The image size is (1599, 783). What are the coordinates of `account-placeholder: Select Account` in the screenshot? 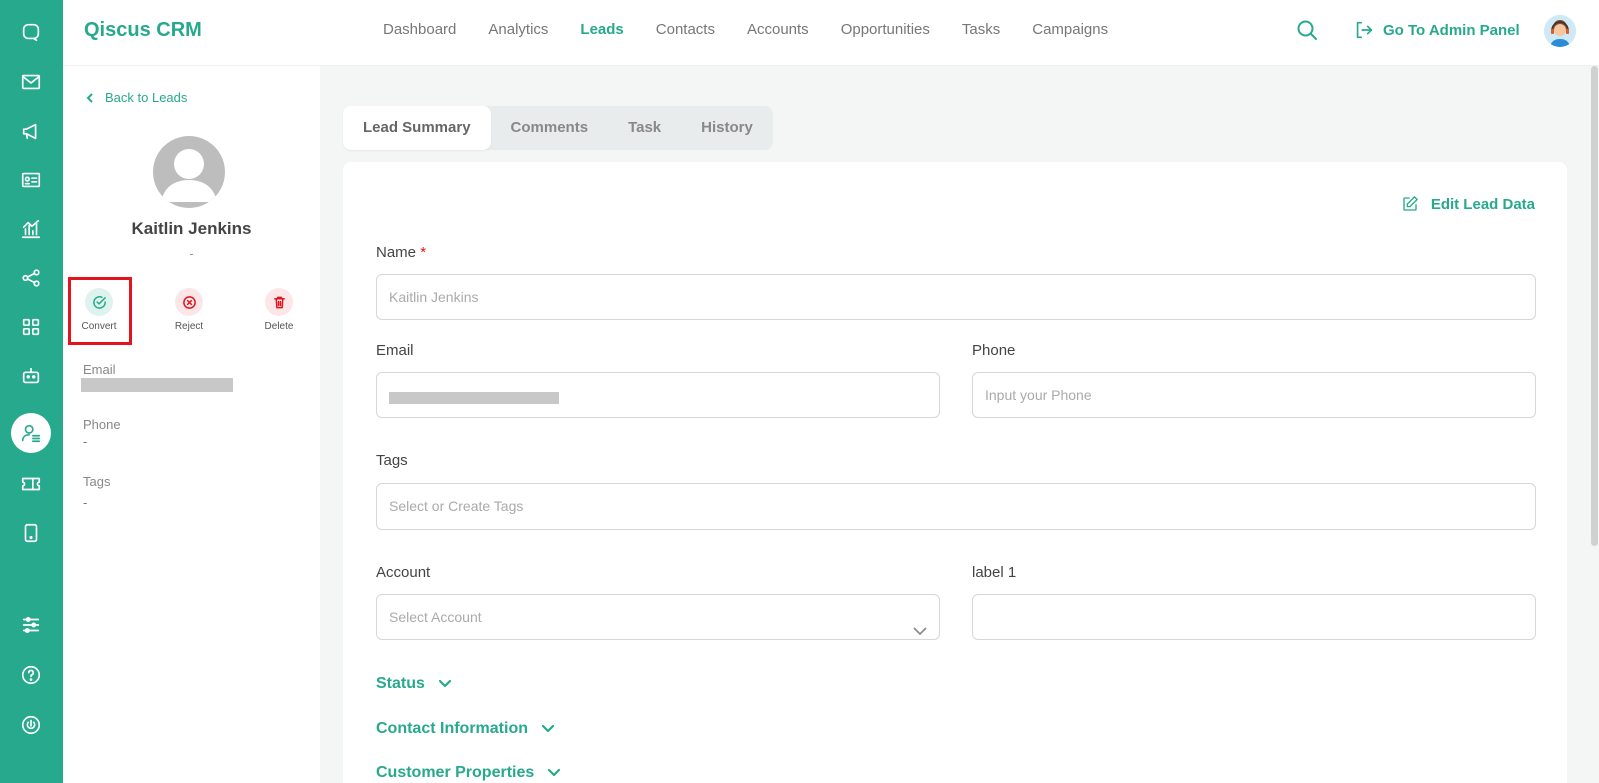 It's located at (435, 617).